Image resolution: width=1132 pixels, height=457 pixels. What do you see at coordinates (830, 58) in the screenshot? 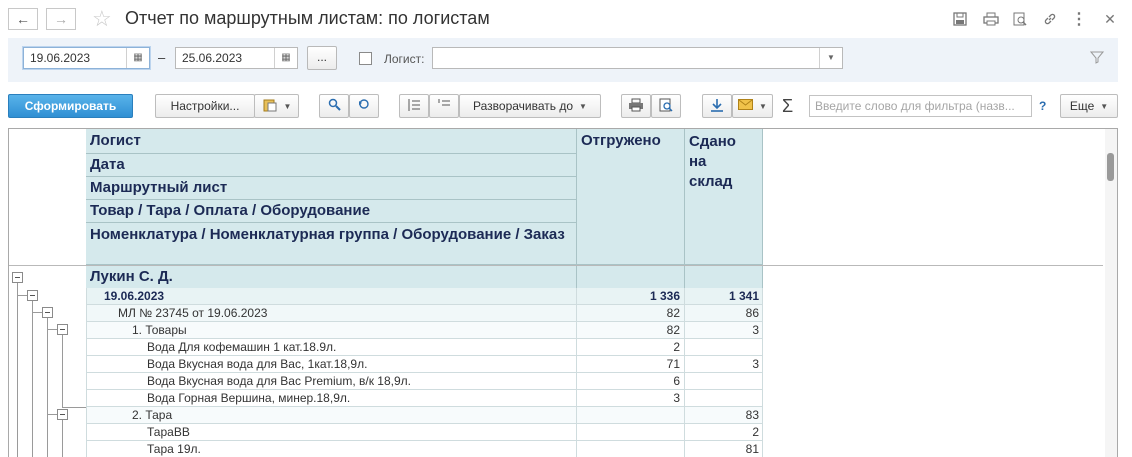
I see `dropdown-icon: ▼` at bounding box center [830, 58].